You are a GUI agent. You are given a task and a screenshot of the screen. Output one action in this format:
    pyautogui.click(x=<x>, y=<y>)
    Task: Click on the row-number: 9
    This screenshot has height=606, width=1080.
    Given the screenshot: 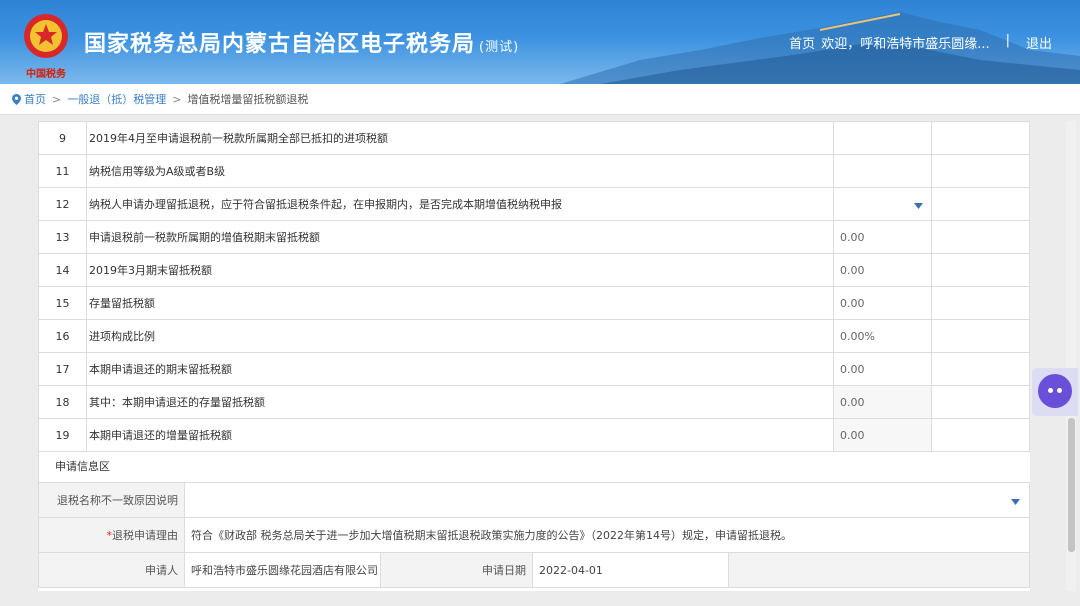 What is the action you would take?
    pyautogui.click(x=62, y=138)
    